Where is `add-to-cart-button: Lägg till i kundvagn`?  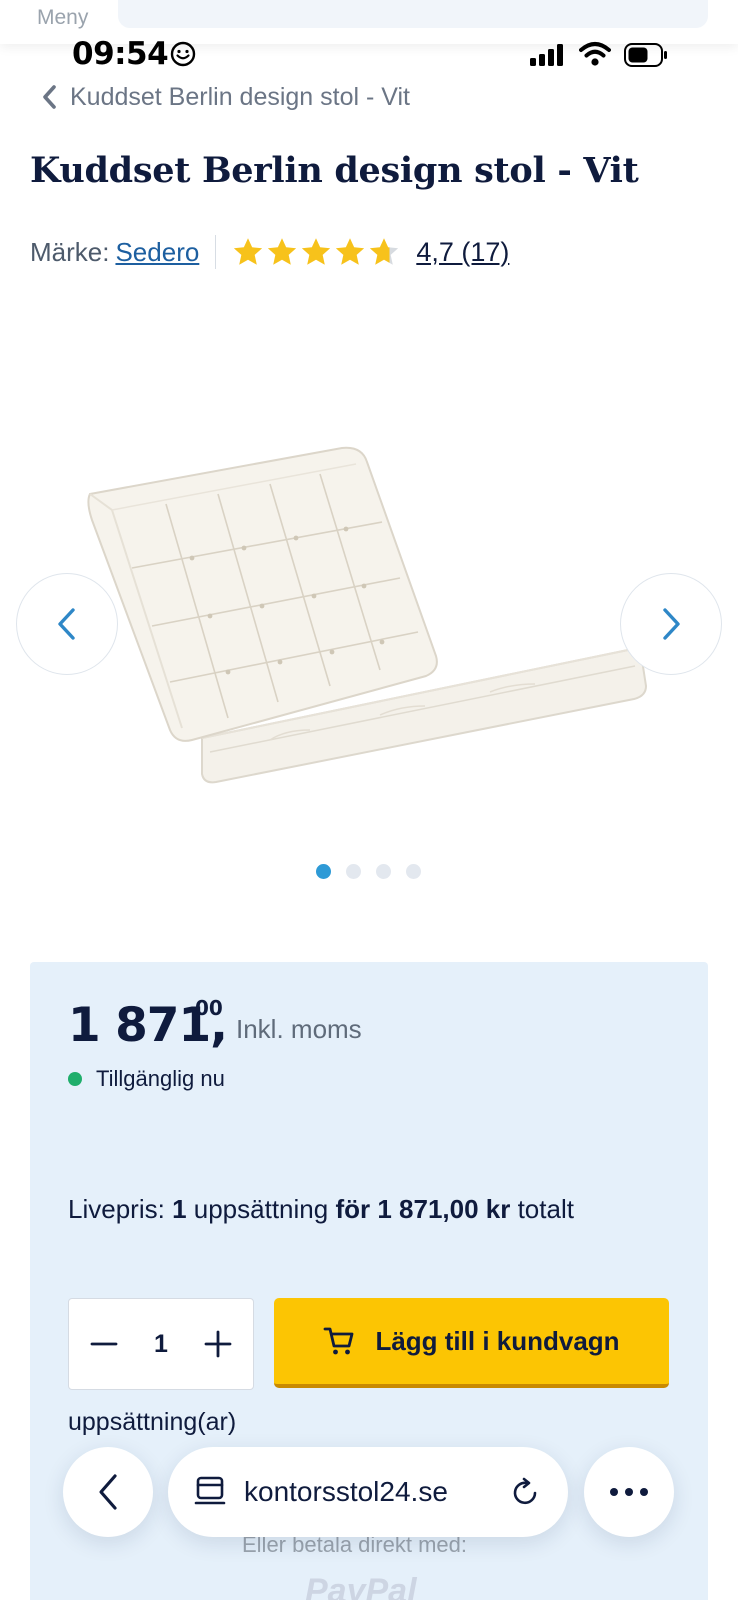 add-to-cart-button: Lägg till i kundvagn is located at coordinates (471, 1343).